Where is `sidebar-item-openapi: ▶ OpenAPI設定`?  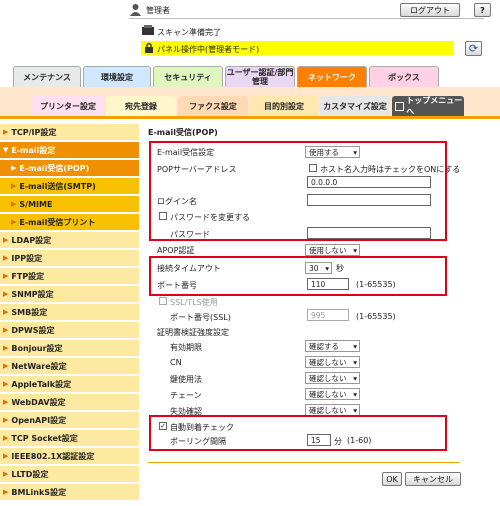
sidebar-item-openapi: ▶ OpenAPI設定 is located at coordinates (69, 420).